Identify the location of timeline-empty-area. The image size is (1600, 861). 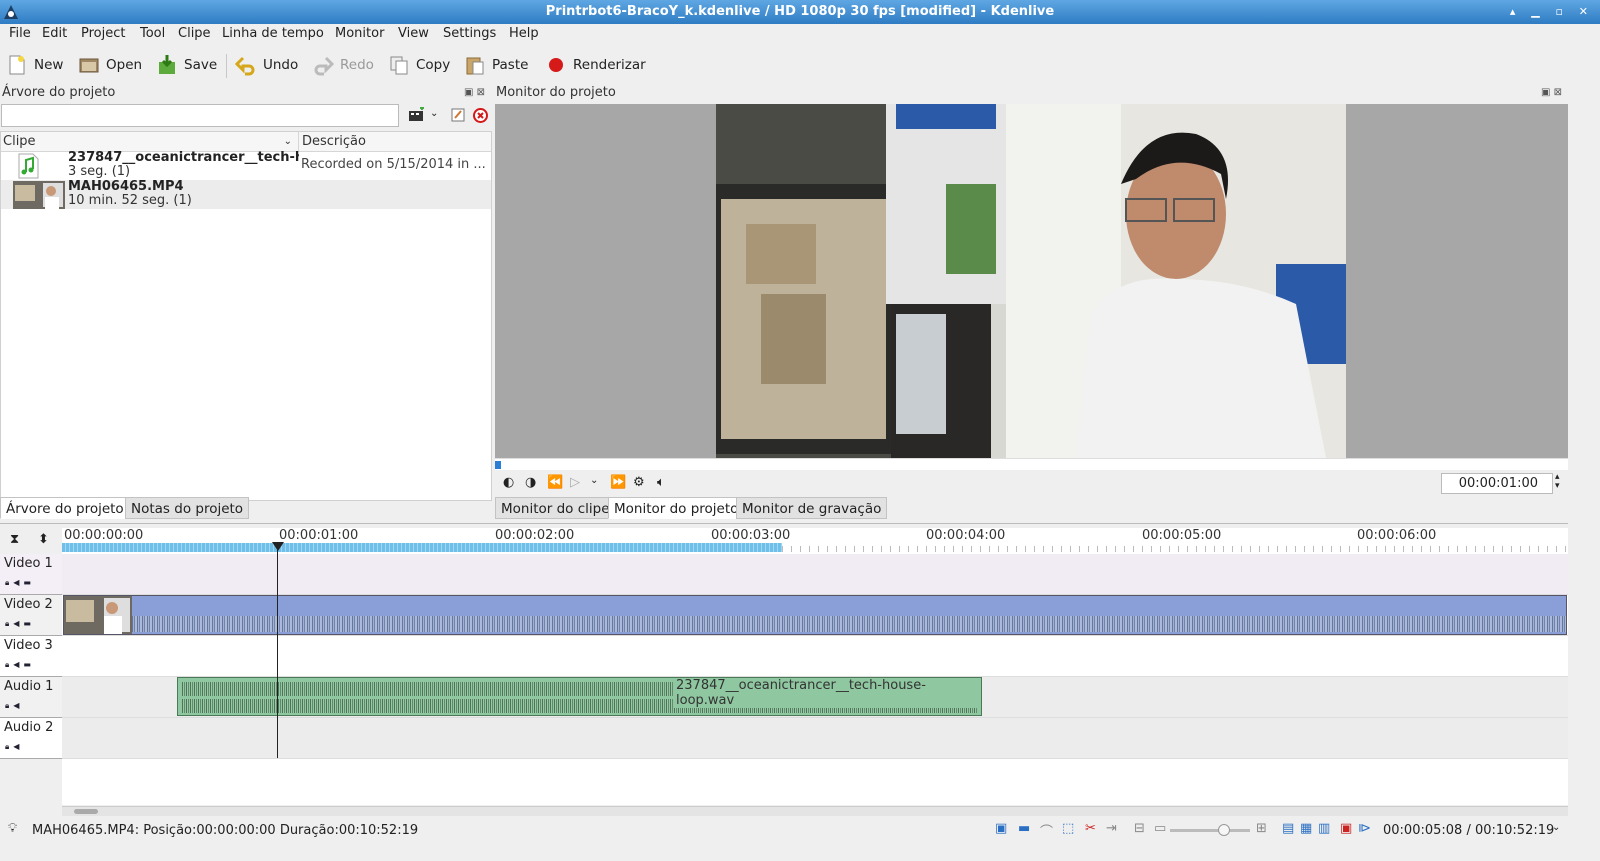
(815, 782).